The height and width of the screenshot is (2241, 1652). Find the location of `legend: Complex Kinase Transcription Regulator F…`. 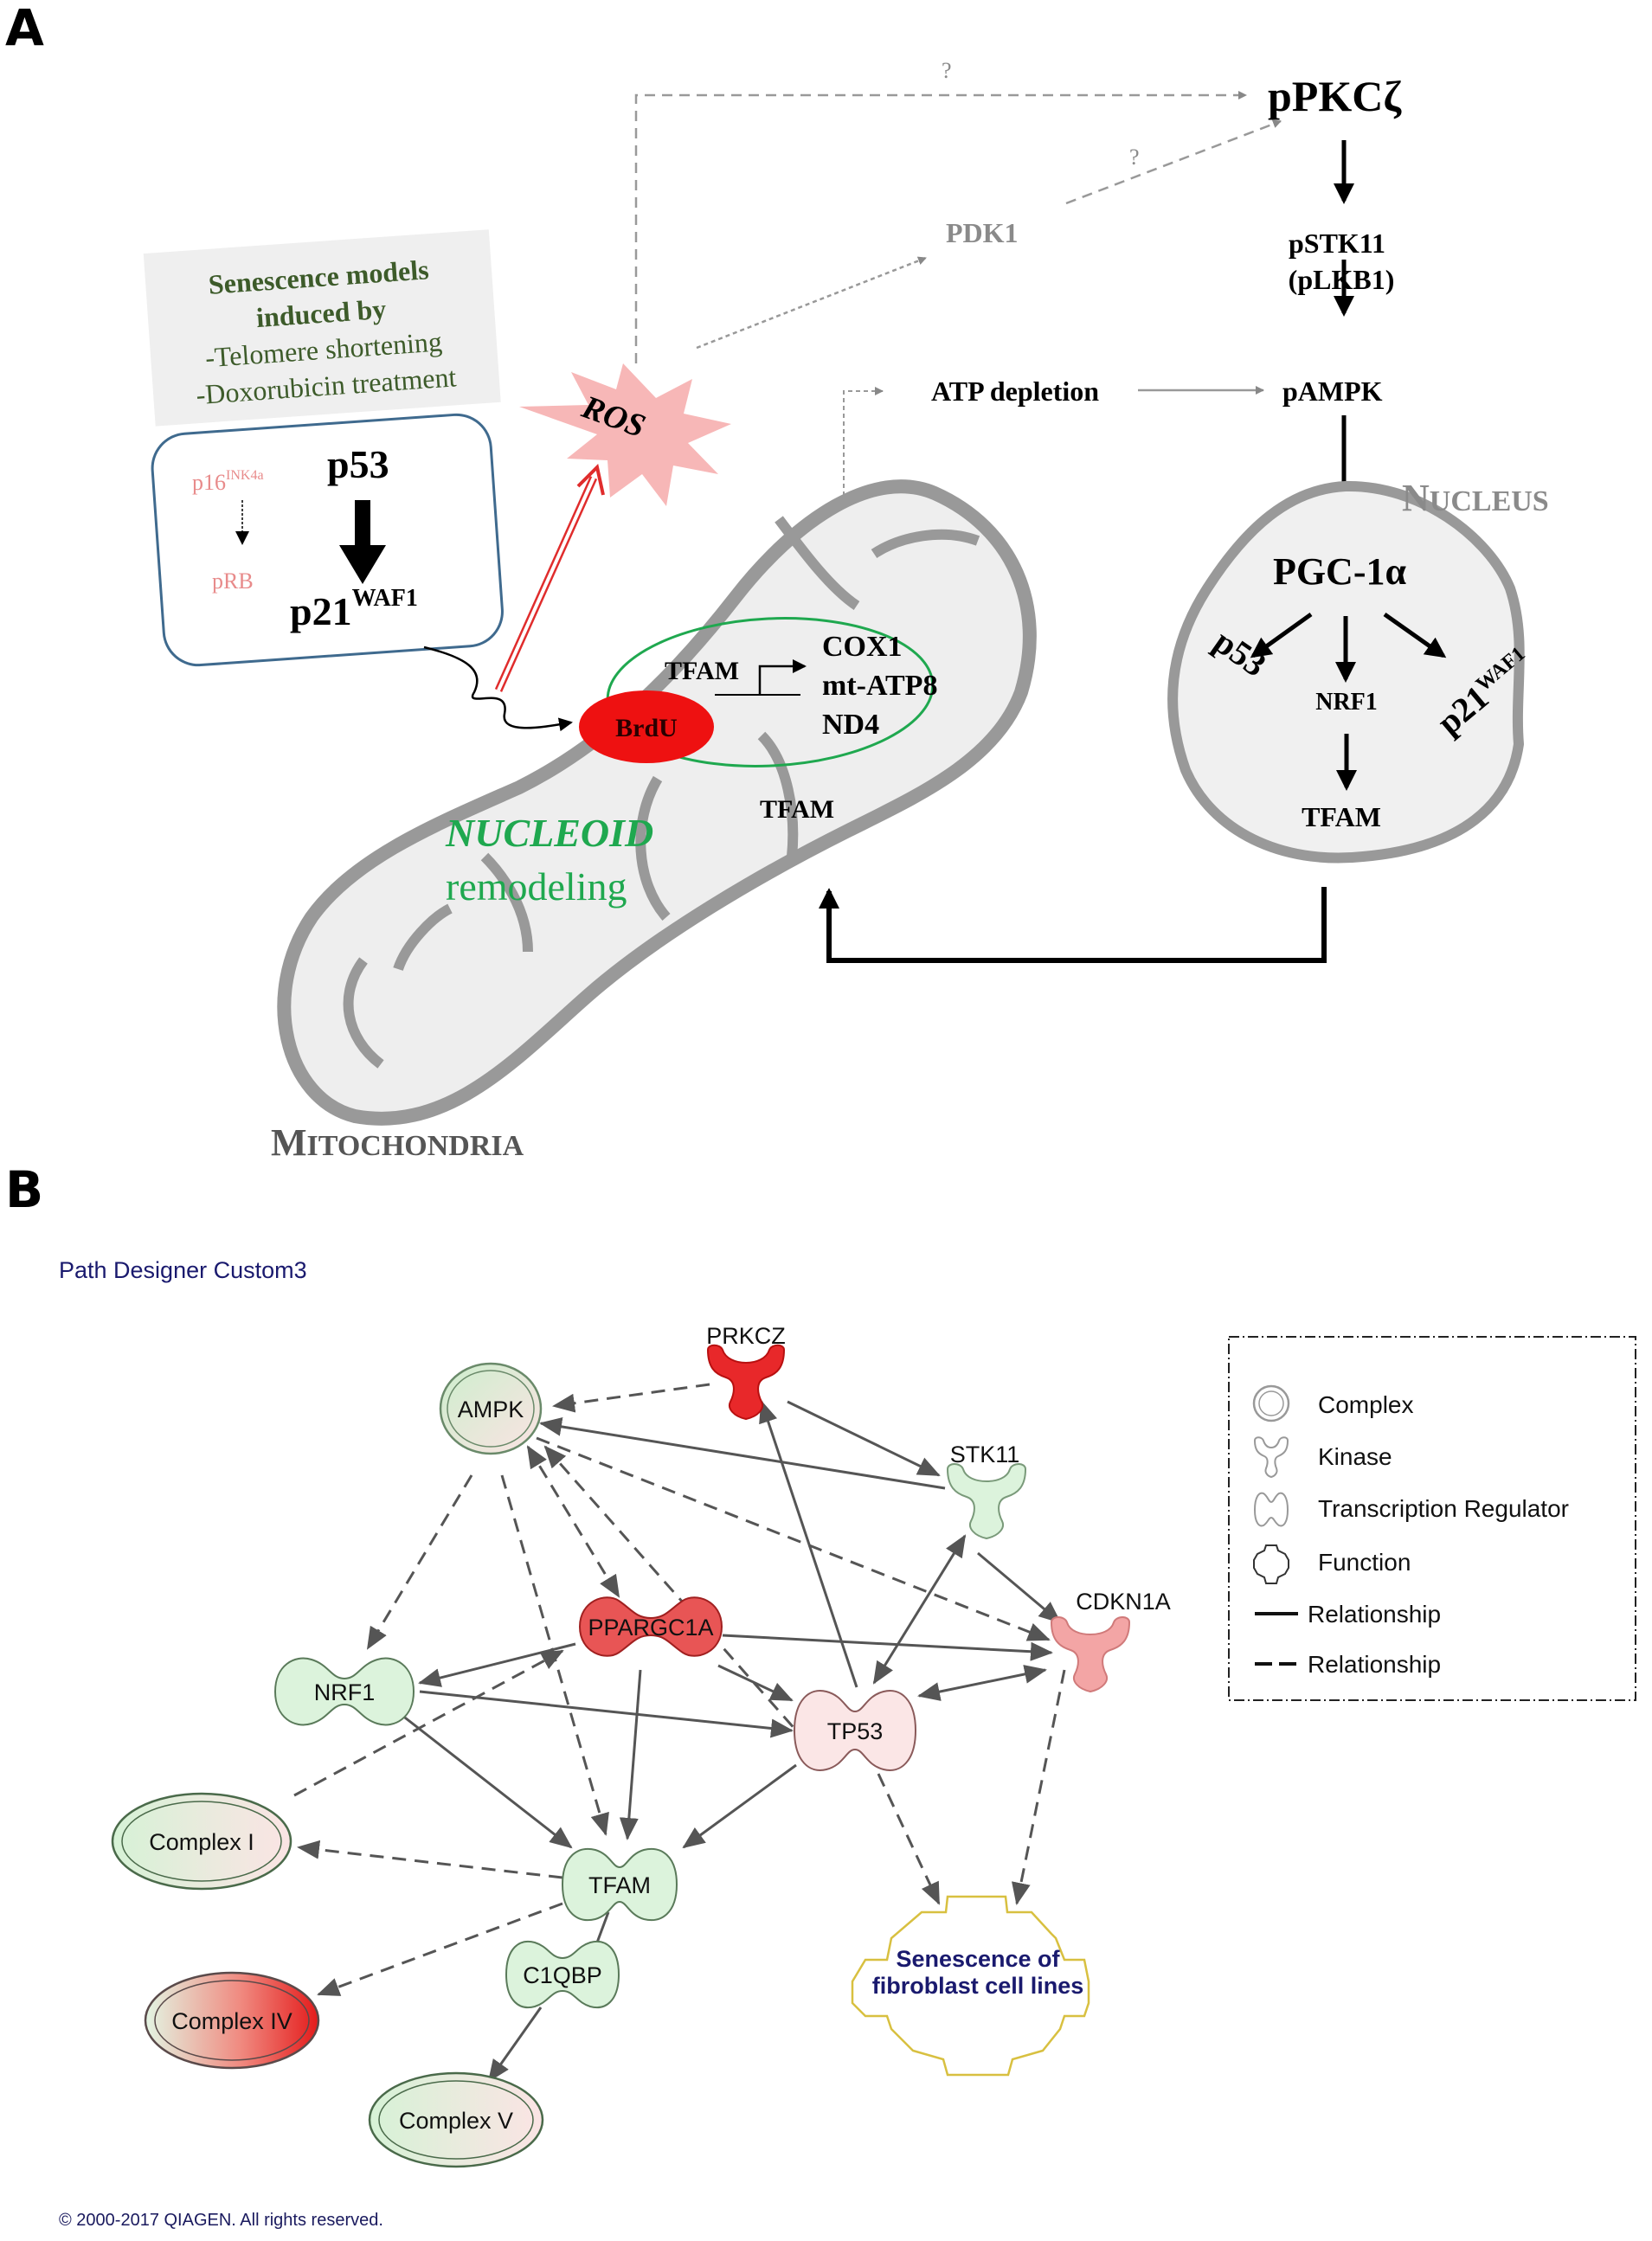

legend: Complex Kinase Transcription Regulator F… is located at coordinates (1432, 1518).